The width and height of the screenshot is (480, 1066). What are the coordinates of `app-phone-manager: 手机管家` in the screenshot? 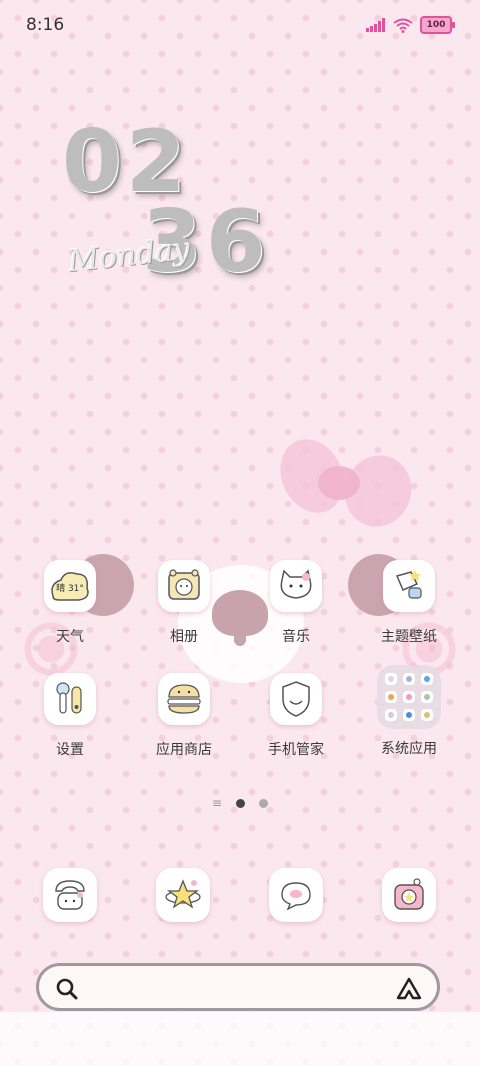 It's located at (296, 716).